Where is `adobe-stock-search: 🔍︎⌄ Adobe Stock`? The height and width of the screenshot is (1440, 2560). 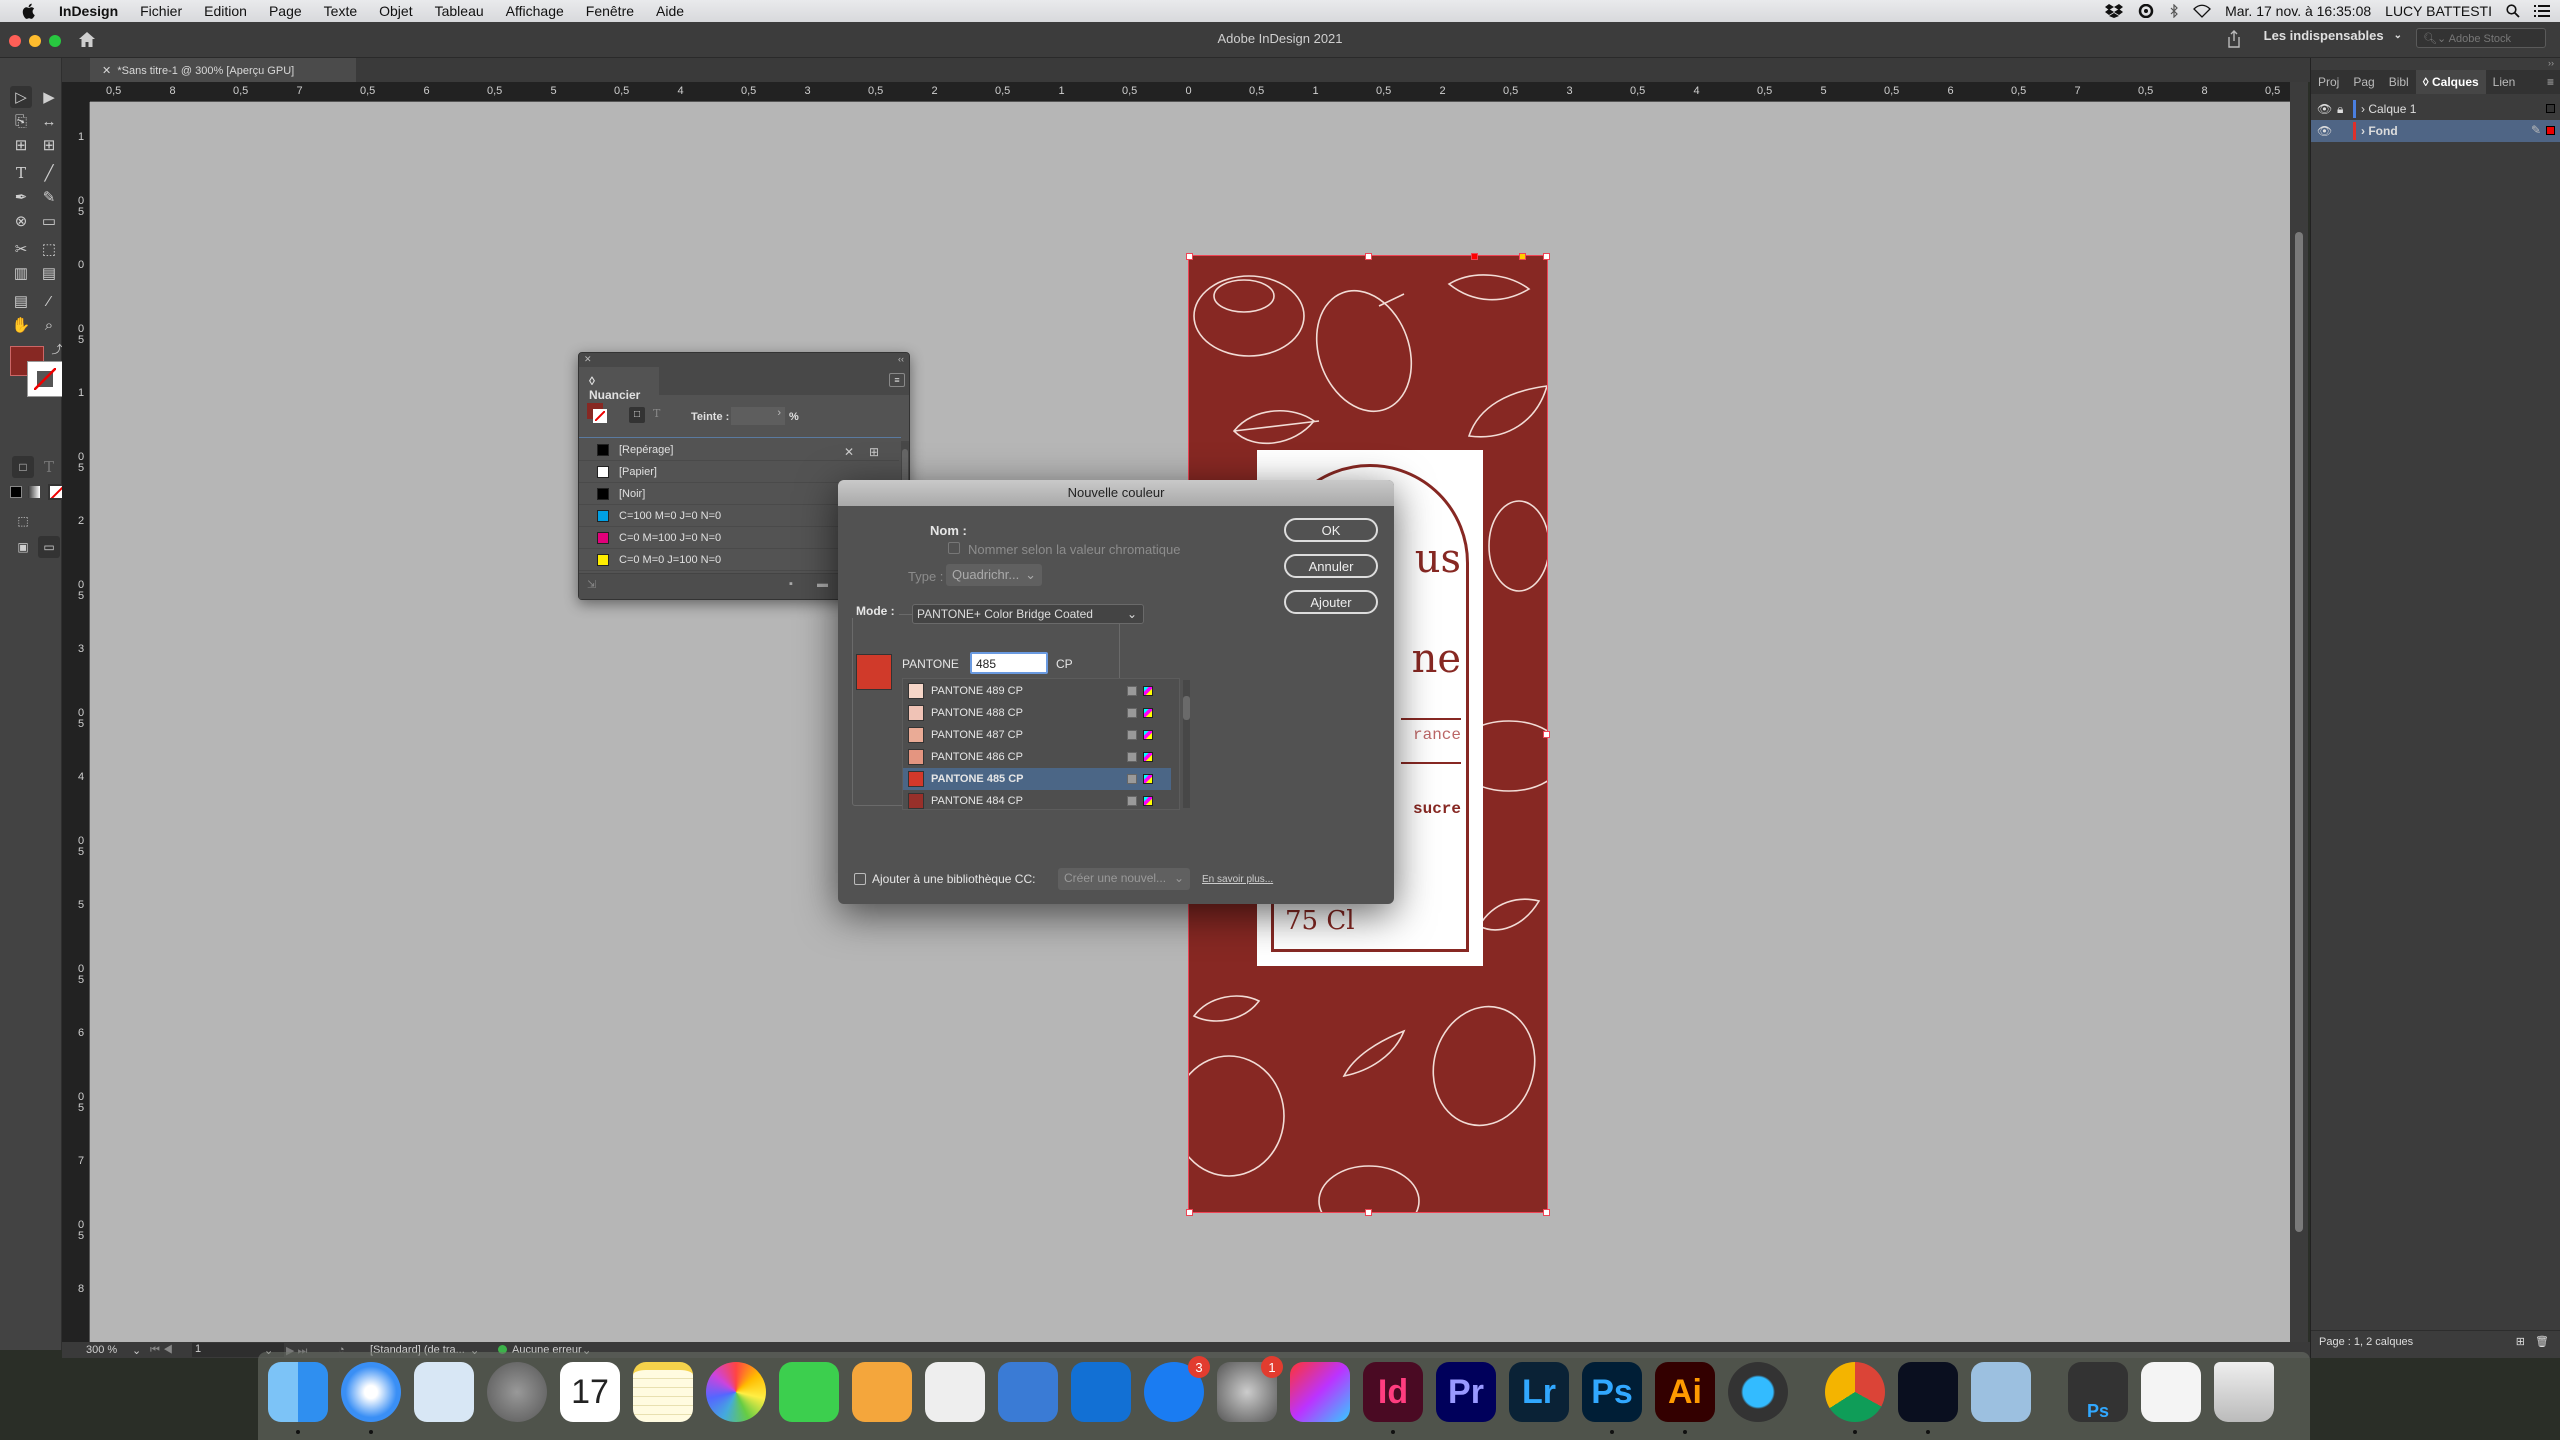 adobe-stock-search: 🔍︎⌄ Adobe Stock is located at coordinates (2481, 38).